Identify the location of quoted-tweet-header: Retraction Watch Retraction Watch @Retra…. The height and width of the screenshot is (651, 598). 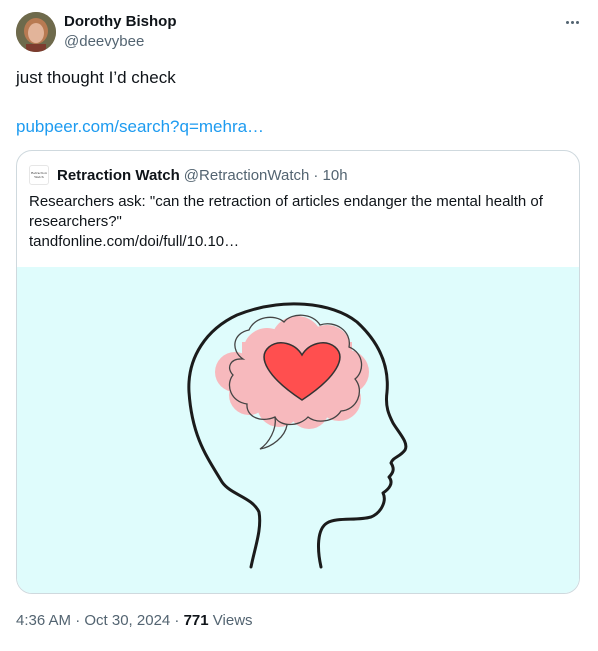
(188, 175).